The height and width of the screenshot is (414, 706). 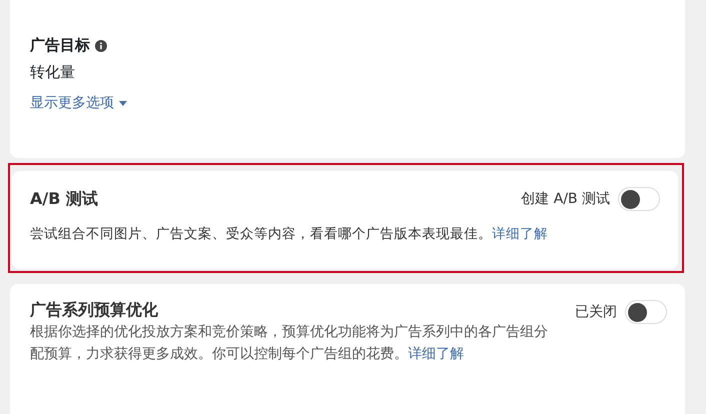 What do you see at coordinates (289, 234) in the screenshot?
I see `description: 尝试组合不同图片、广告文案、受众等内容，看看哪个广告版本表现最佳。详细了解` at bounding box center [289, 234].